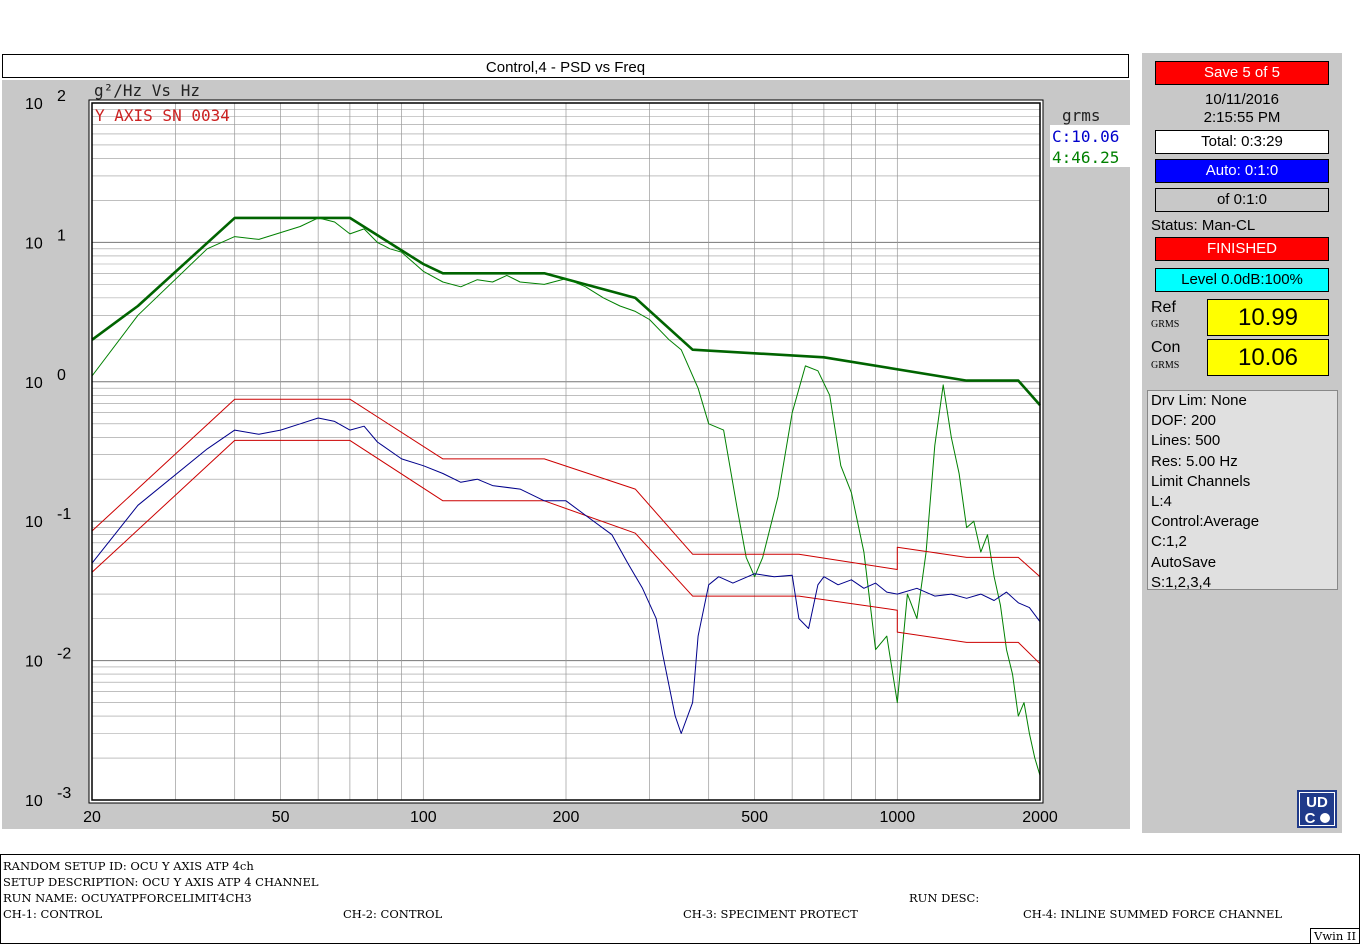 This screenshot has width=1360, height=944. What do you see at coordinates (1242, 200) in the screenshot?
I see `of-time: of 0:1:0` at bounding box center [1242, 200].